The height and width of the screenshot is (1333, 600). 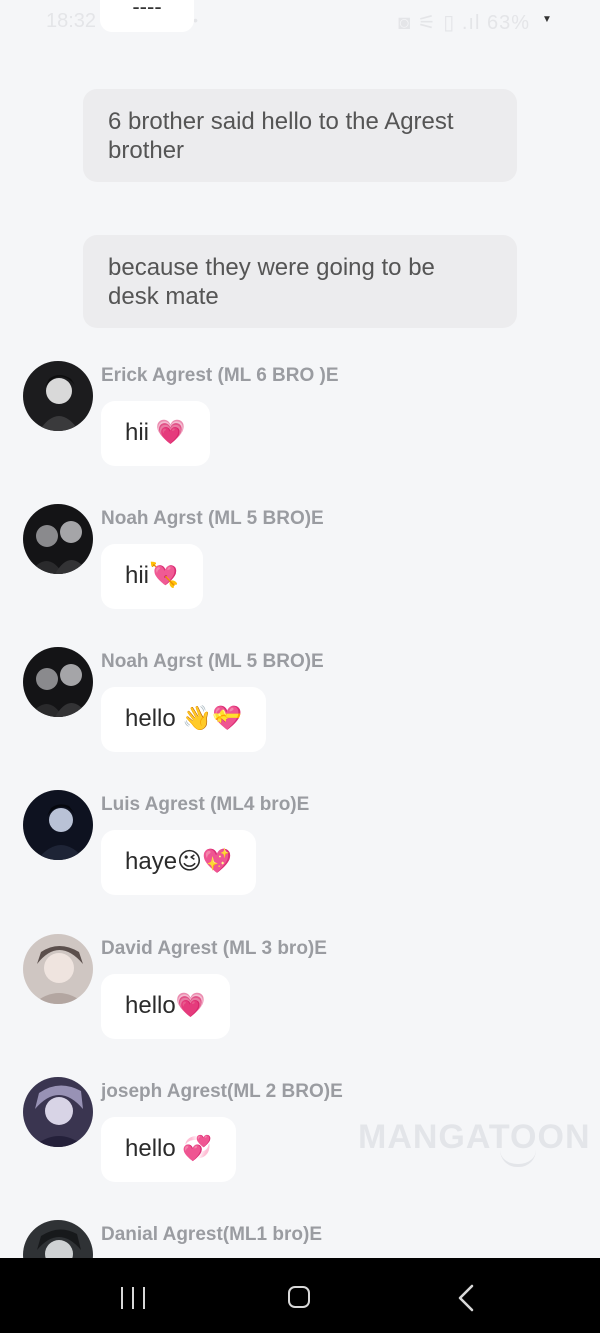 I want to click on message-bubble: hello 💞, so click(x=169, y=1149).